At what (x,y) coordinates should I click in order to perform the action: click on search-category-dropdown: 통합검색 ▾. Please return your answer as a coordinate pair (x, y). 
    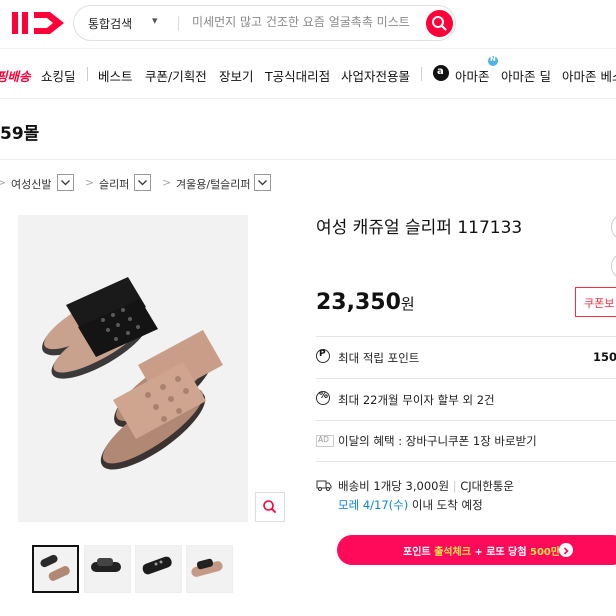
    Looking at the image, I should click on (123, 23).